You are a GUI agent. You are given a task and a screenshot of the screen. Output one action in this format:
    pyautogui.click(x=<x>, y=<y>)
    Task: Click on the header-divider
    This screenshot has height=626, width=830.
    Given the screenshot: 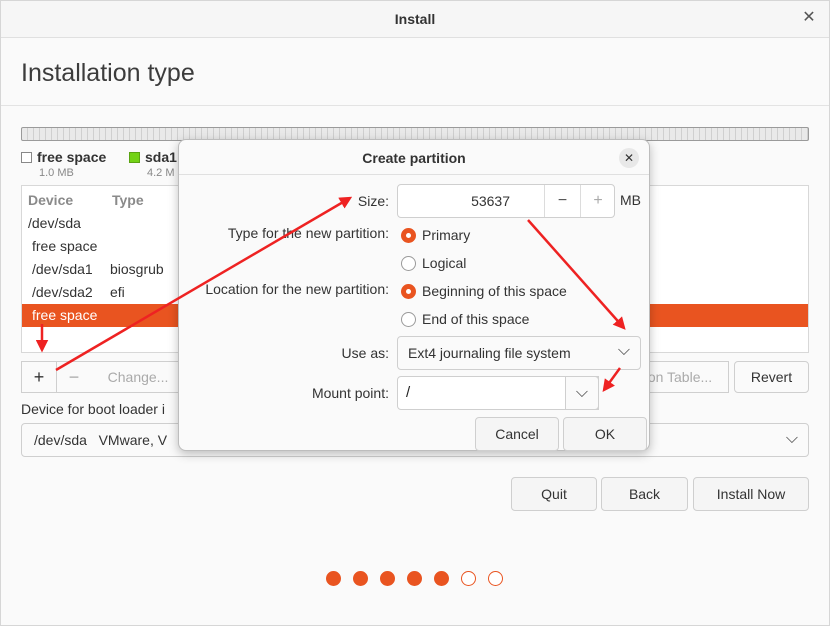 What is the action you would take?
    pyautogui.click(x=415, y=105)
    